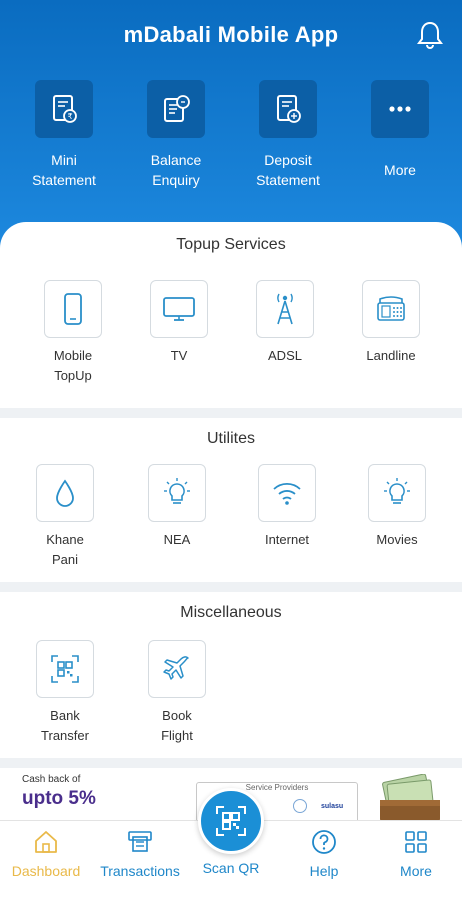 This screenshot has height=900, width=462. What do you see at coordinates (288, 109) in the screenshot?
I see `deposit-statement-icon` at bounding box center [288, 109].